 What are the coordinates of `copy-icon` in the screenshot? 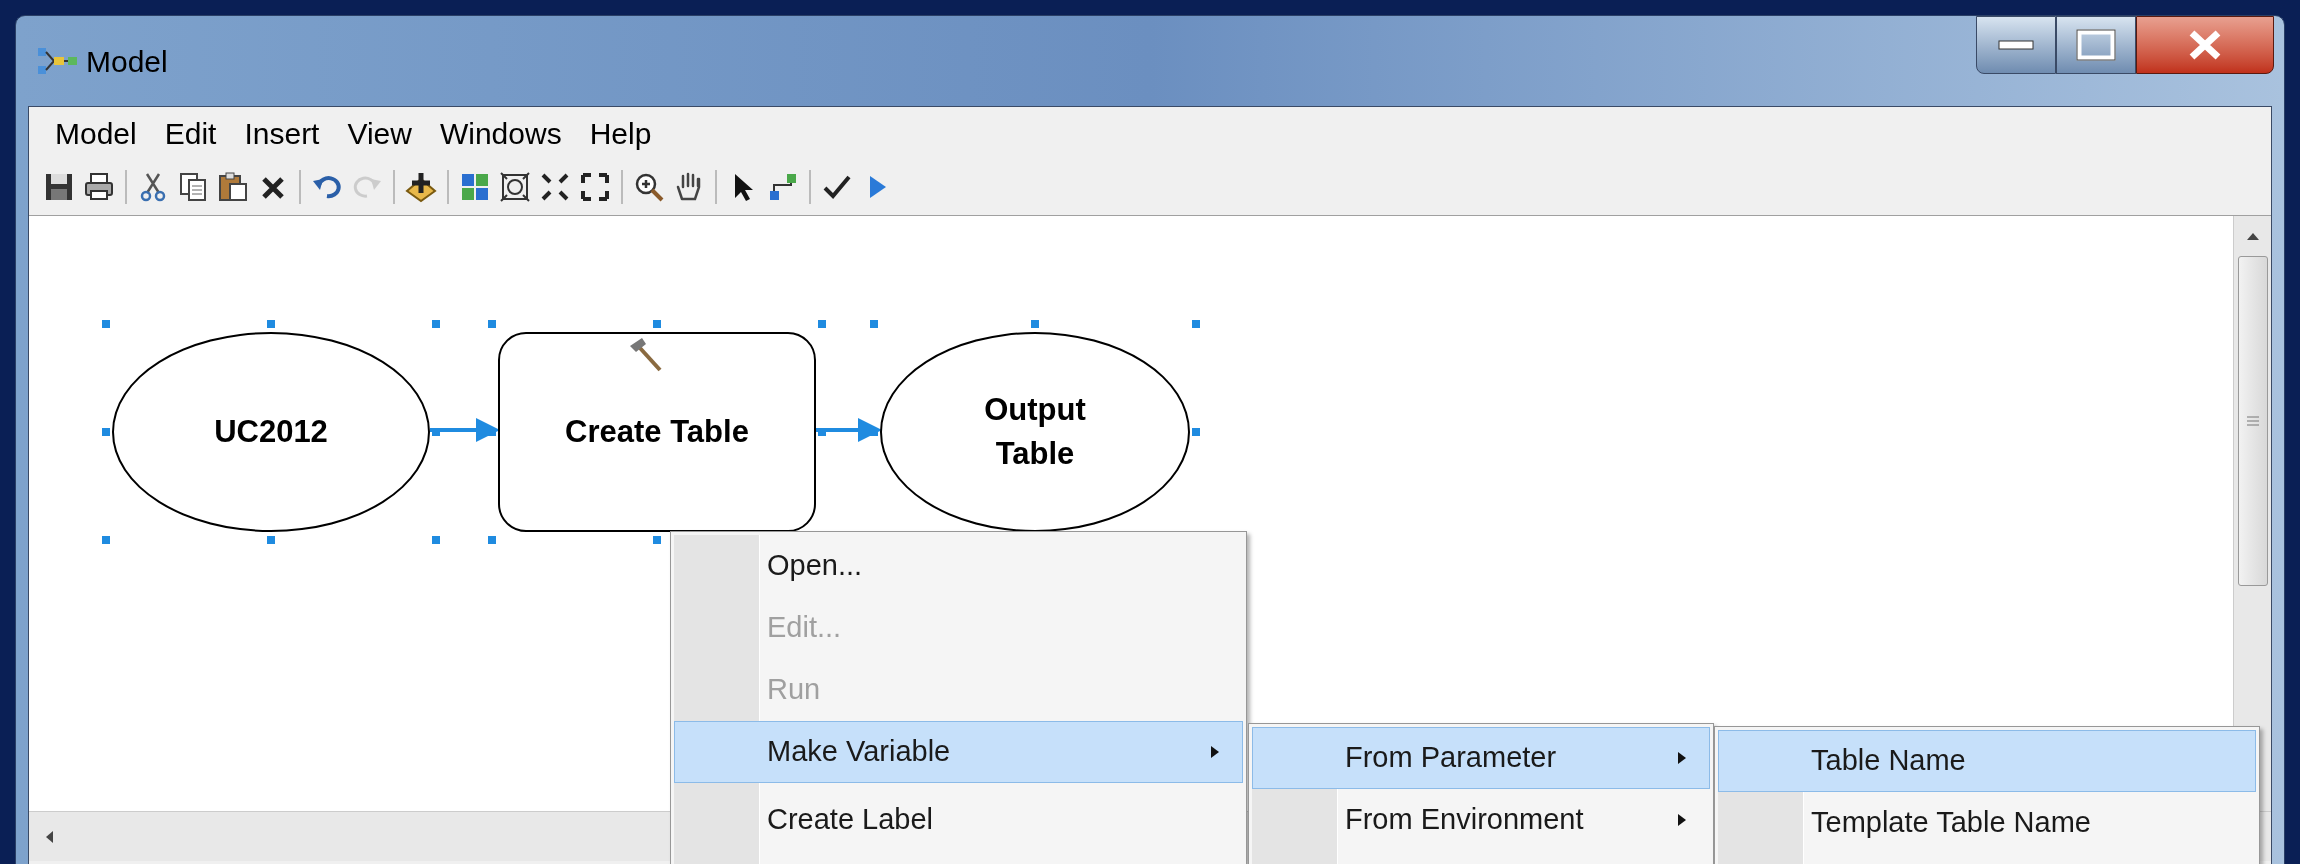 It's located at (193, 187).